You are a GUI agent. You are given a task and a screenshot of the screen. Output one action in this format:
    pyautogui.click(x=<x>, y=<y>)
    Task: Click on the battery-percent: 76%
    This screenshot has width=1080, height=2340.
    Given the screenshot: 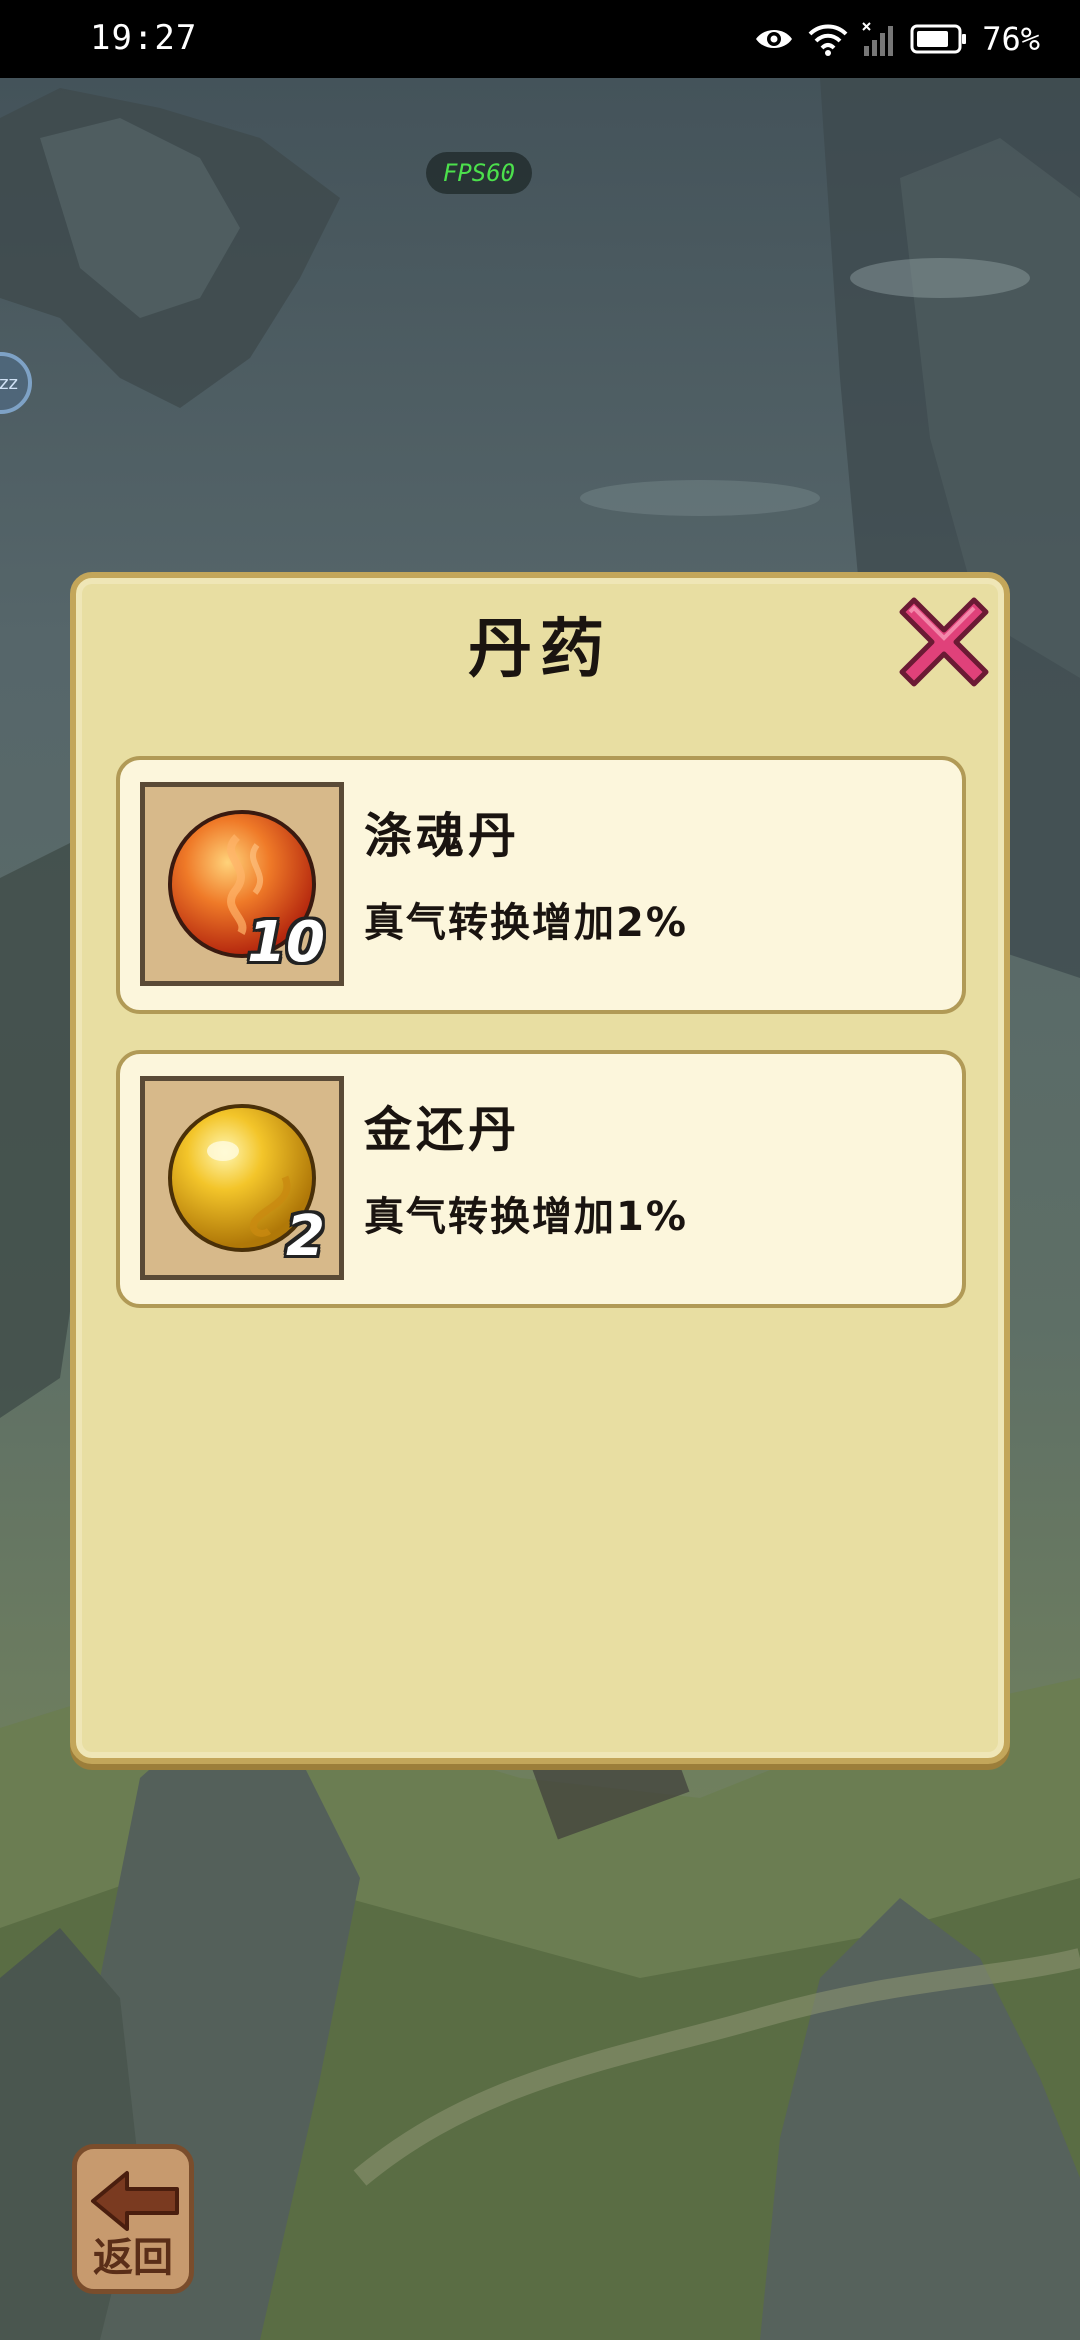 What is the action you would take?
    pyautogui.click(x=1011, y=39)
    